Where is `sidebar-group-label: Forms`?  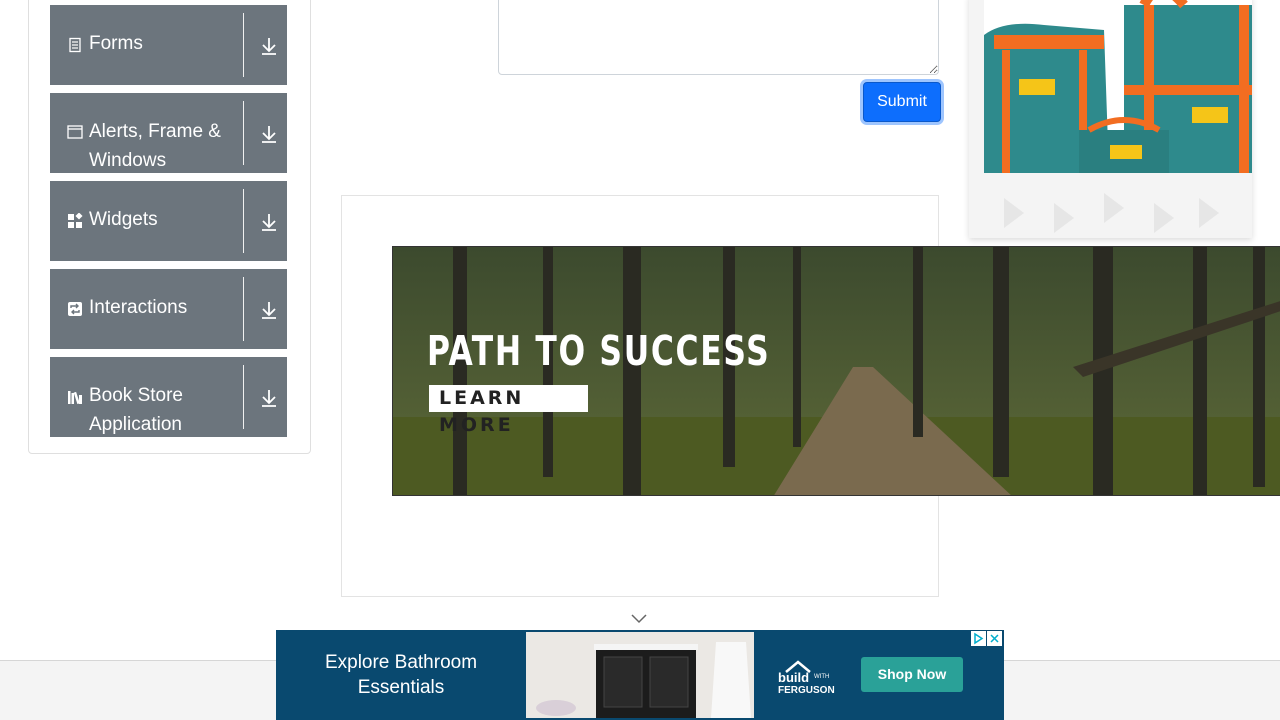 sidebar-group-label: Forms is located at coordinates (116, 43).